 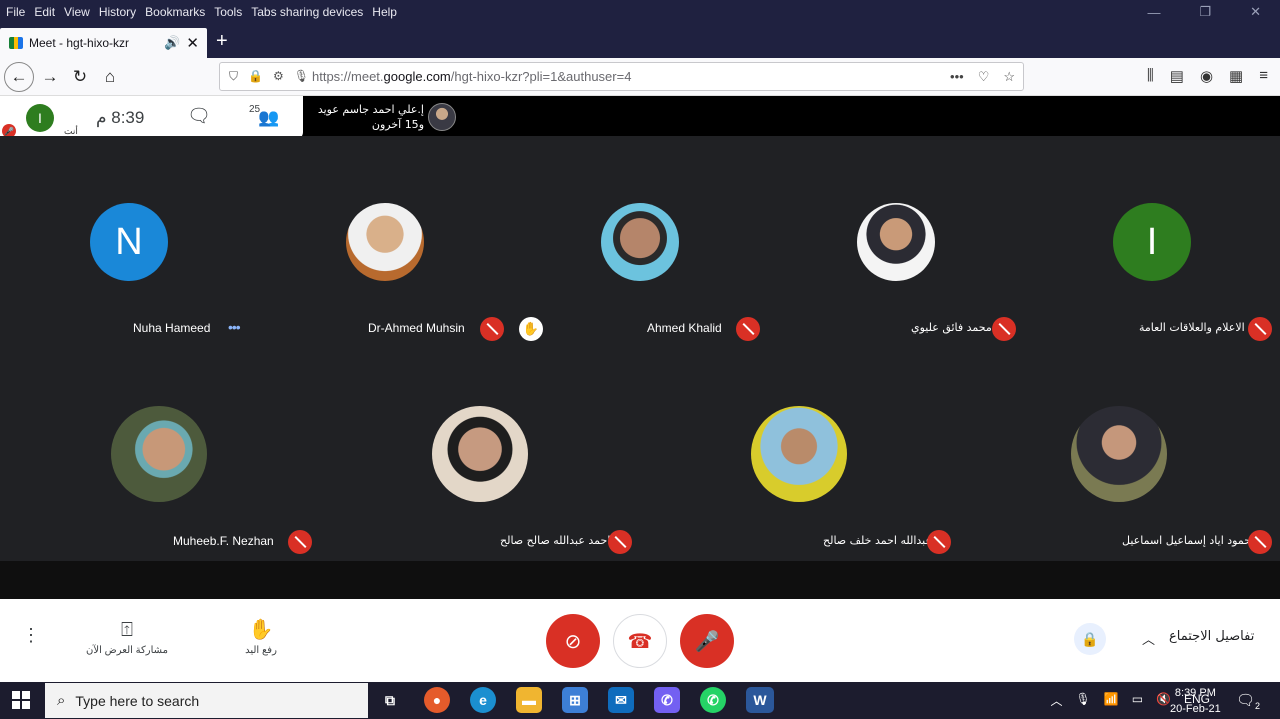 I want to click on host-controls-icon: 🔒, so click(x=1090, y=639).